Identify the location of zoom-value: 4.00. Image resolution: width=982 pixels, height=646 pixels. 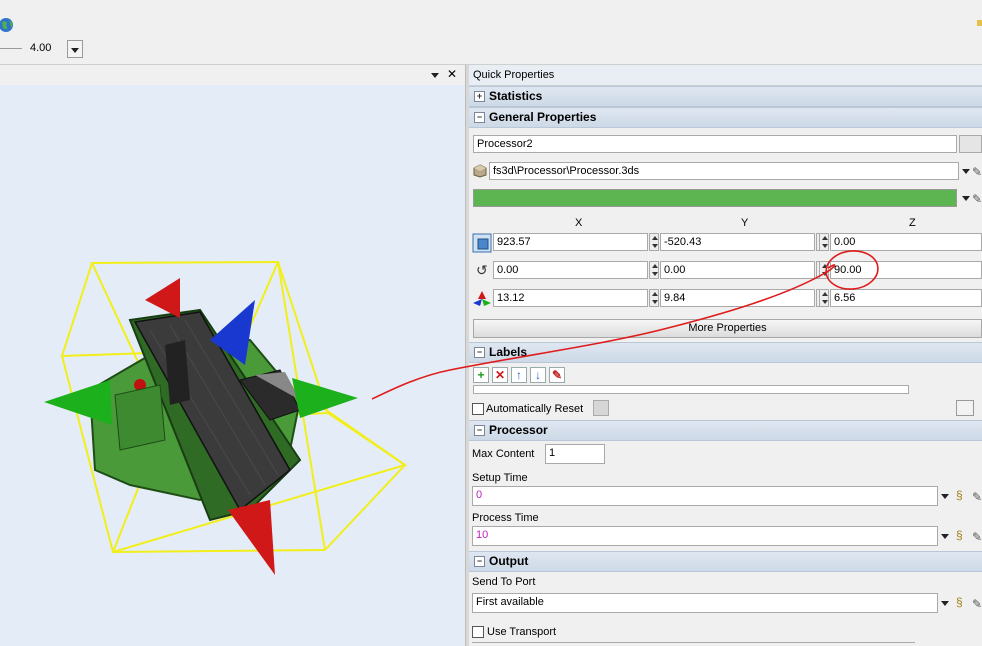
(41, 48).